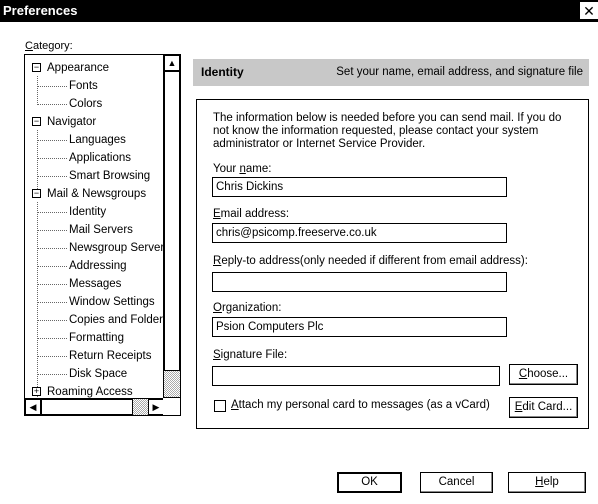 The width and height of the screenshot is (598, 504). I want to click on tree-item-mail-servers: Mail Servers, so click(94, 230).